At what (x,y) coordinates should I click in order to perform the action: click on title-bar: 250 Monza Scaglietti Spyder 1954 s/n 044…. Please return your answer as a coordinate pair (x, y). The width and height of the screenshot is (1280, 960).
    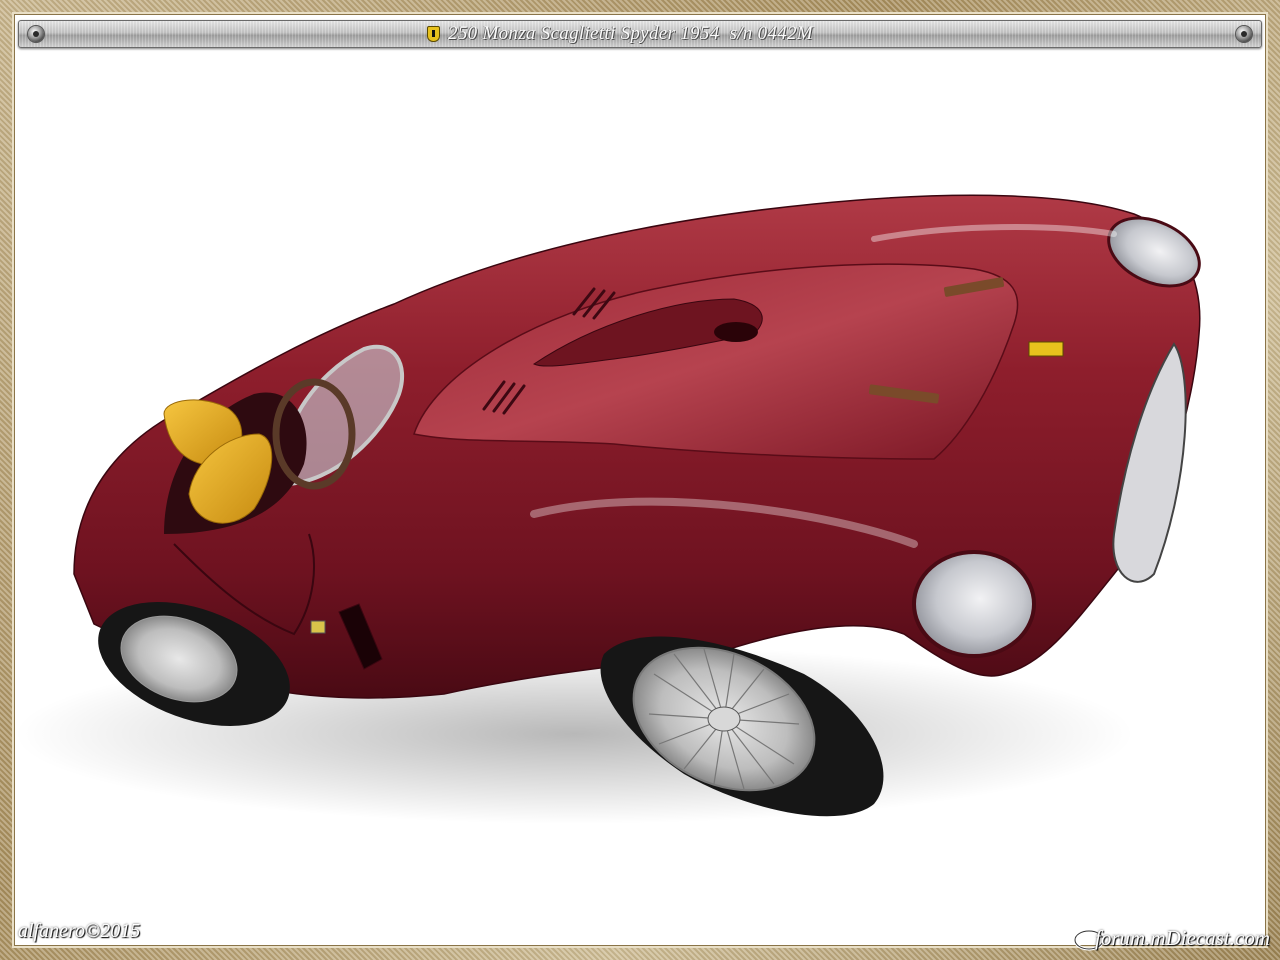
    Looking at the image, I should click on (640, 34).